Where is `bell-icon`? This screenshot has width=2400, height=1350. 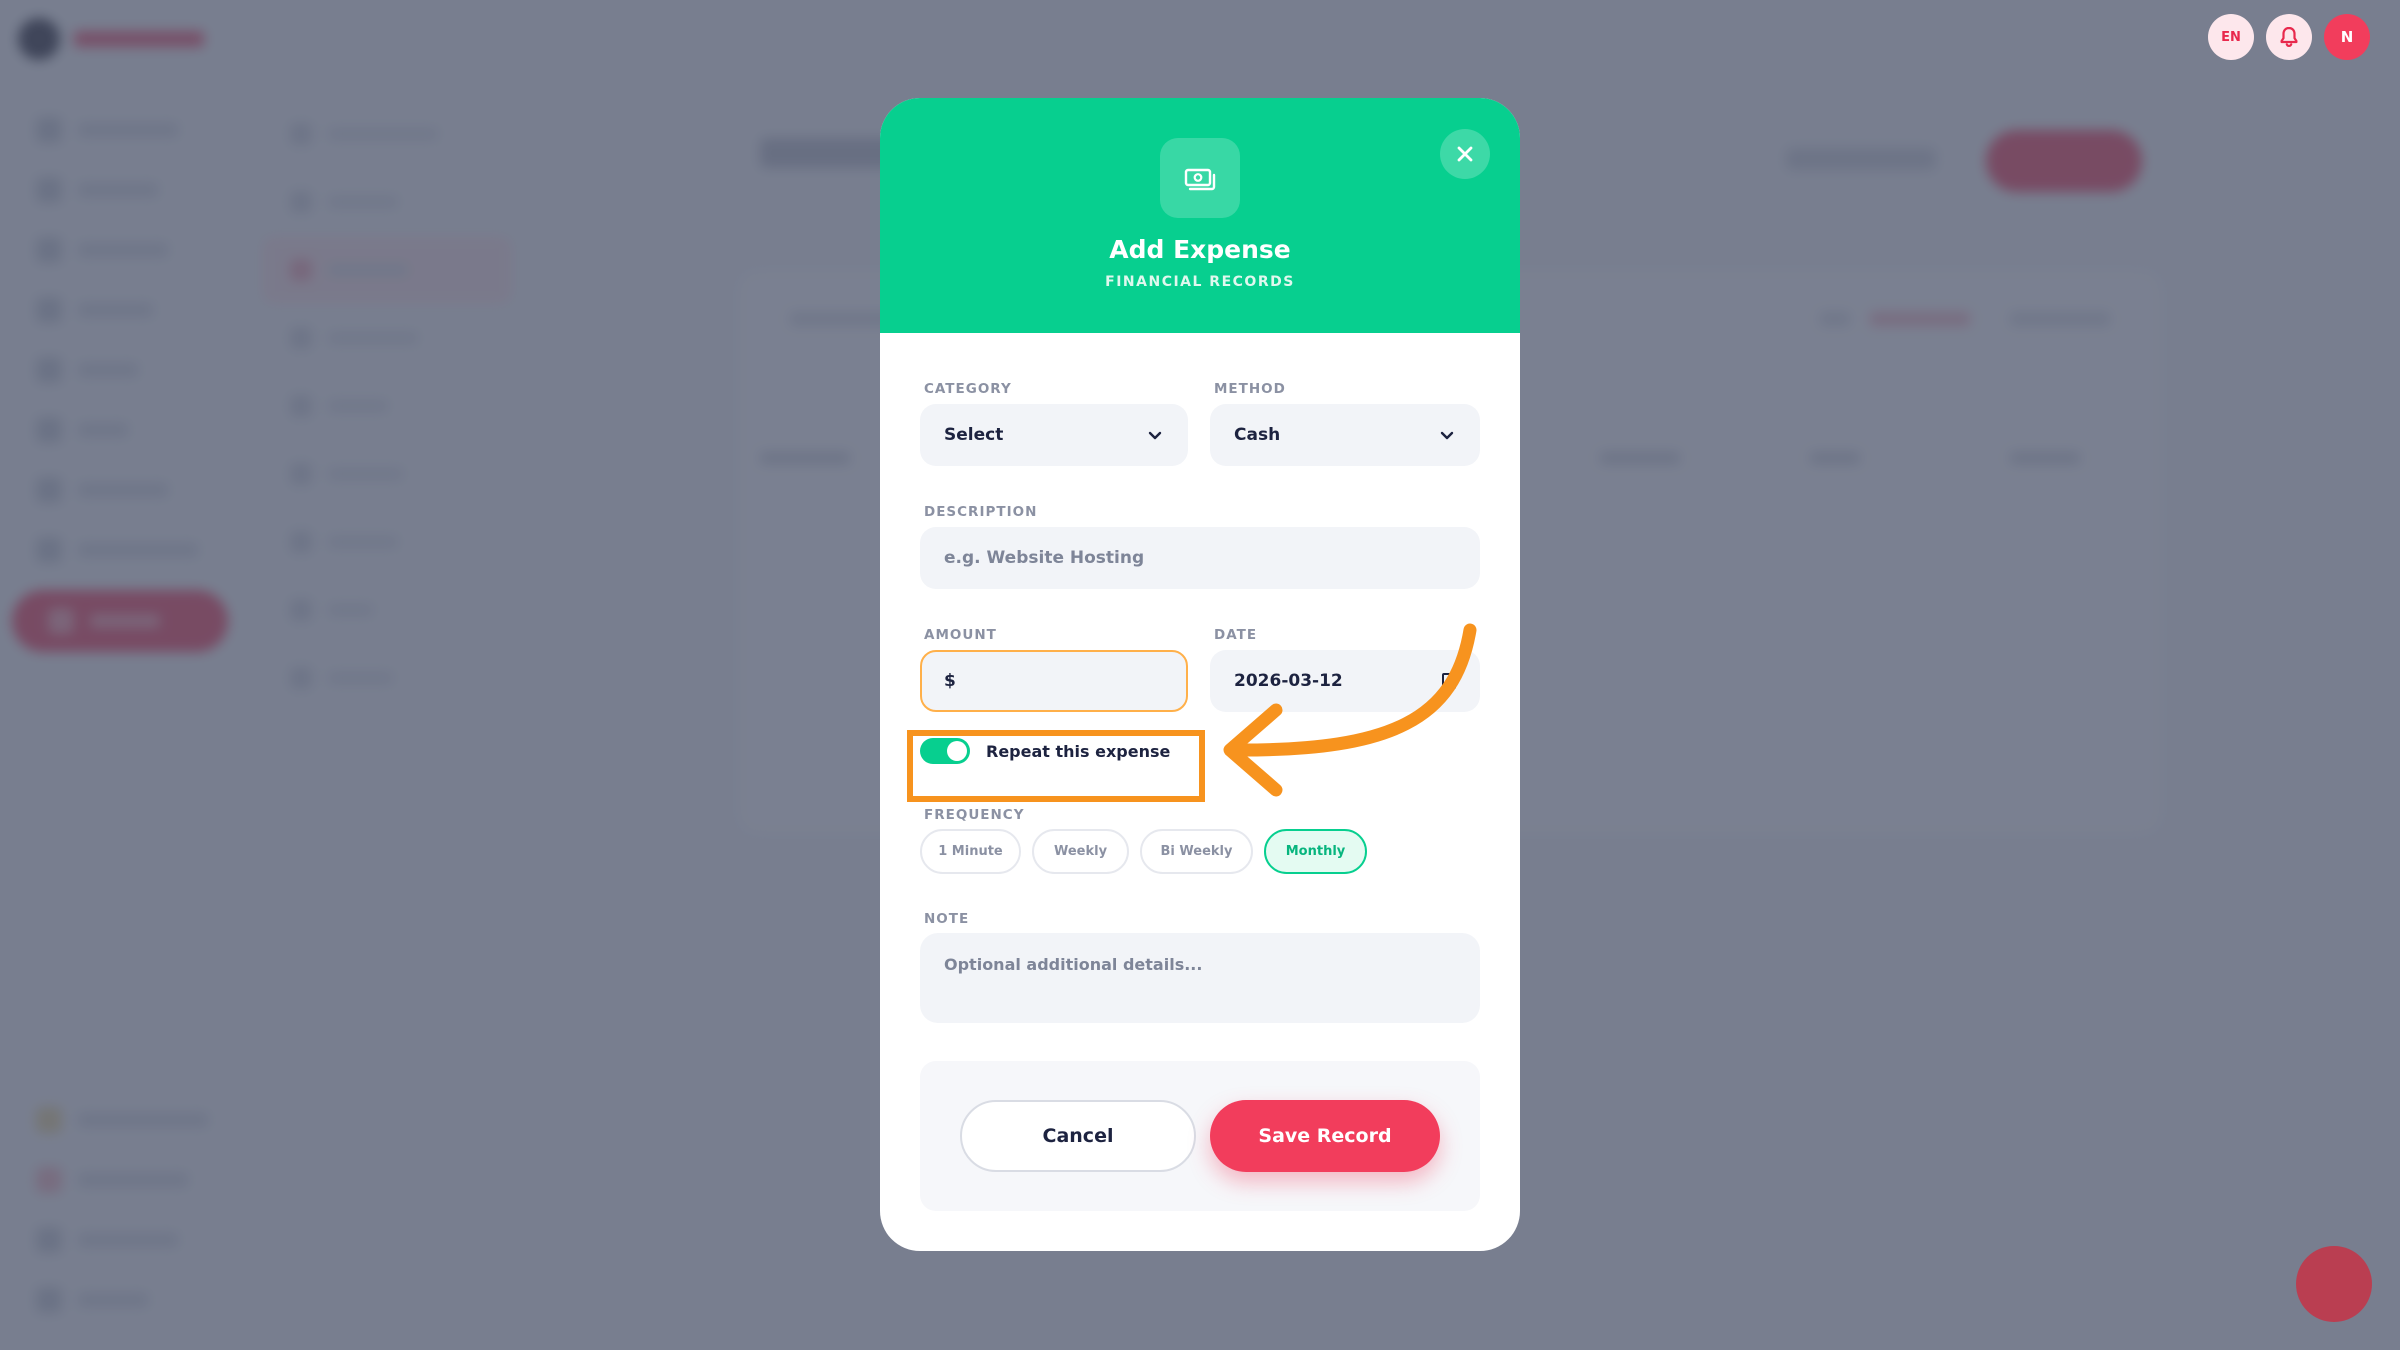
bell-icon is located at coordinates (2289, 36).